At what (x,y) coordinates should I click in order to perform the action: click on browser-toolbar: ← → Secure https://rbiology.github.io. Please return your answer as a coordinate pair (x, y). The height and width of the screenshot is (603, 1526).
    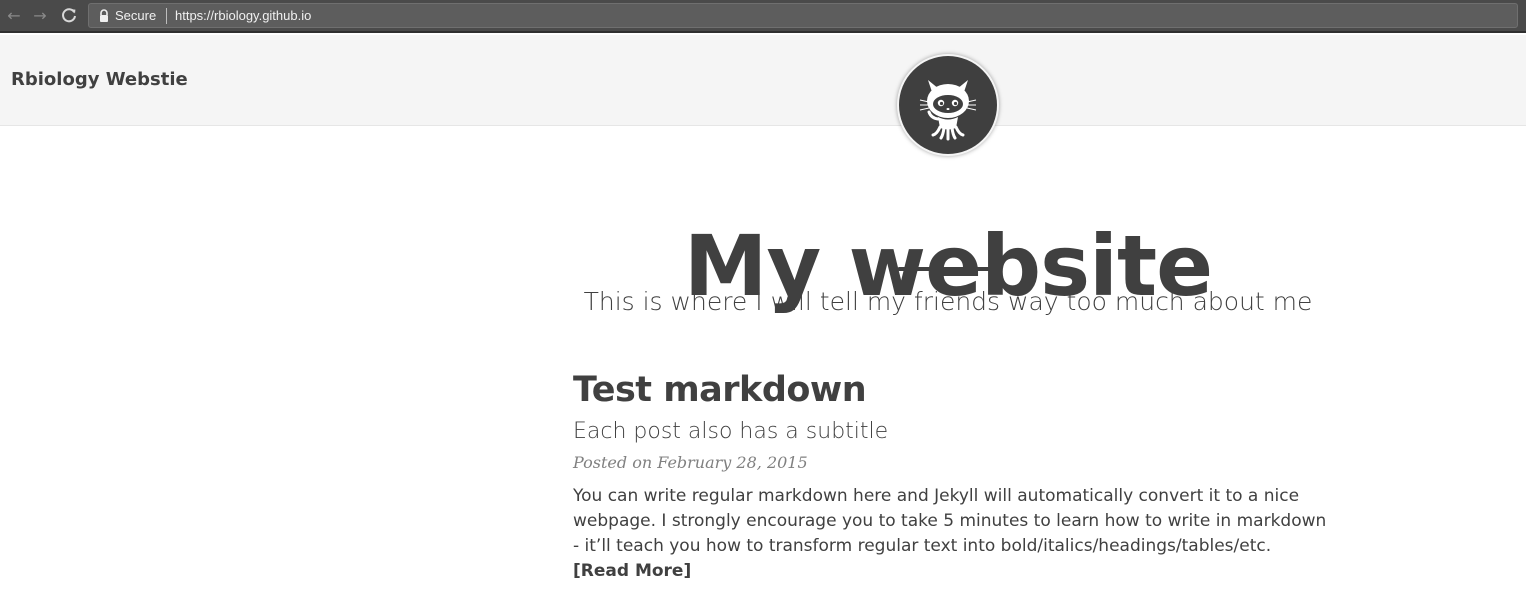
    Looking at the image, I should click on (763, 16).